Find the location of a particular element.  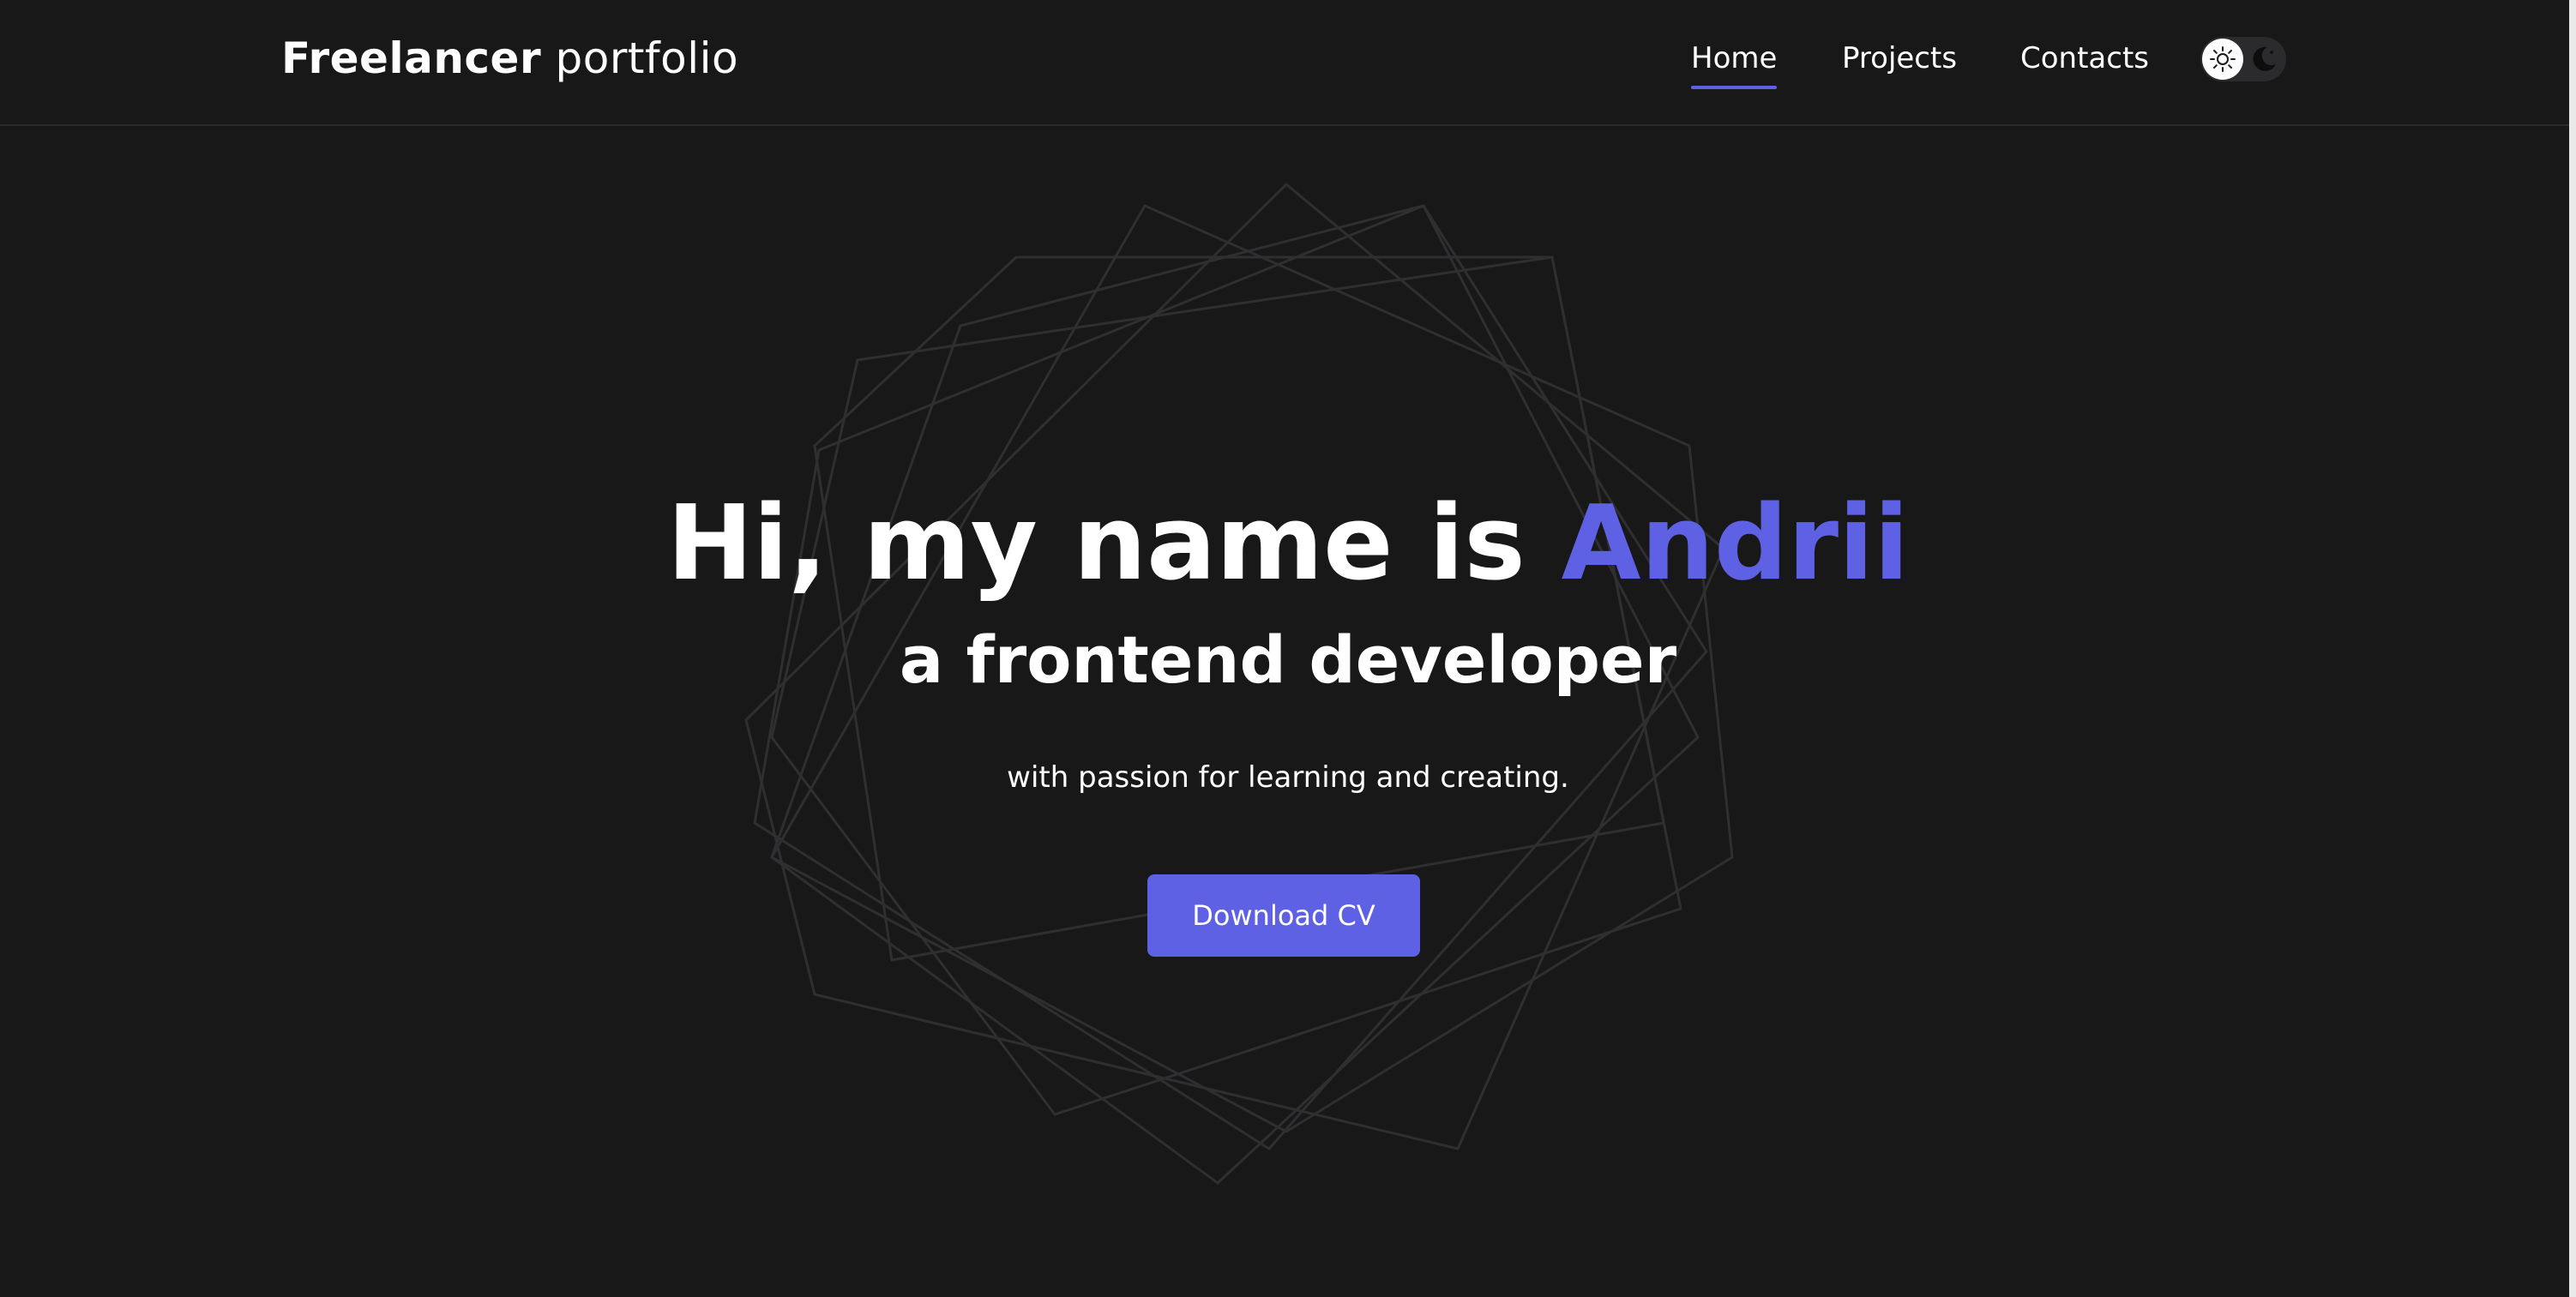

theme-toggle-knob is located at coordinates (2222, 60).